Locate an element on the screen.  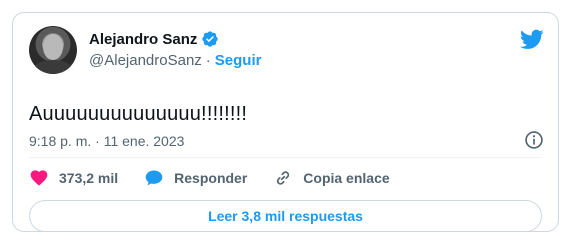
like-button: 373,2 mil is located at coordinates (73, 178).